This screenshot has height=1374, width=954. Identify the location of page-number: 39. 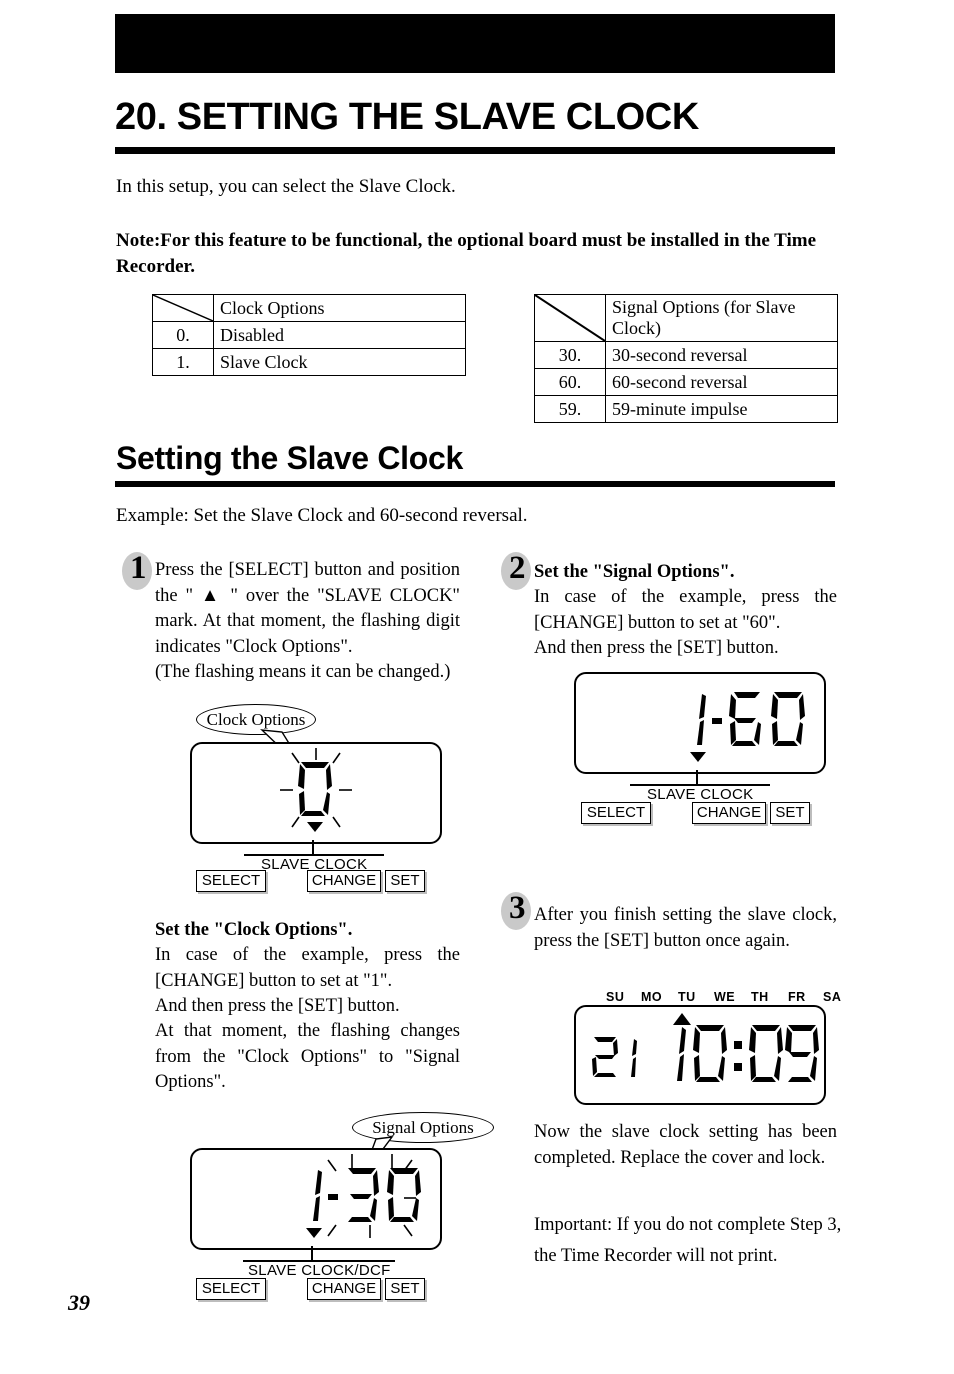
(79, 1302).